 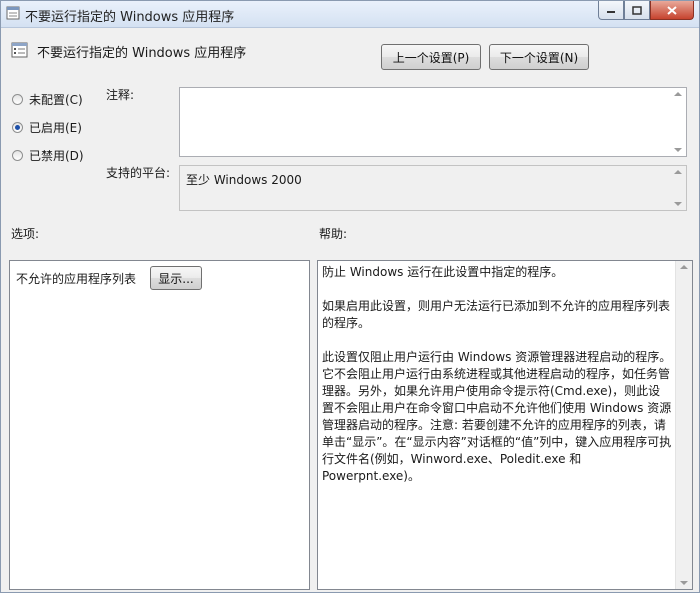 I want to click on previous-setting-button: 上一个设置(P), so click(x=431, y=57).